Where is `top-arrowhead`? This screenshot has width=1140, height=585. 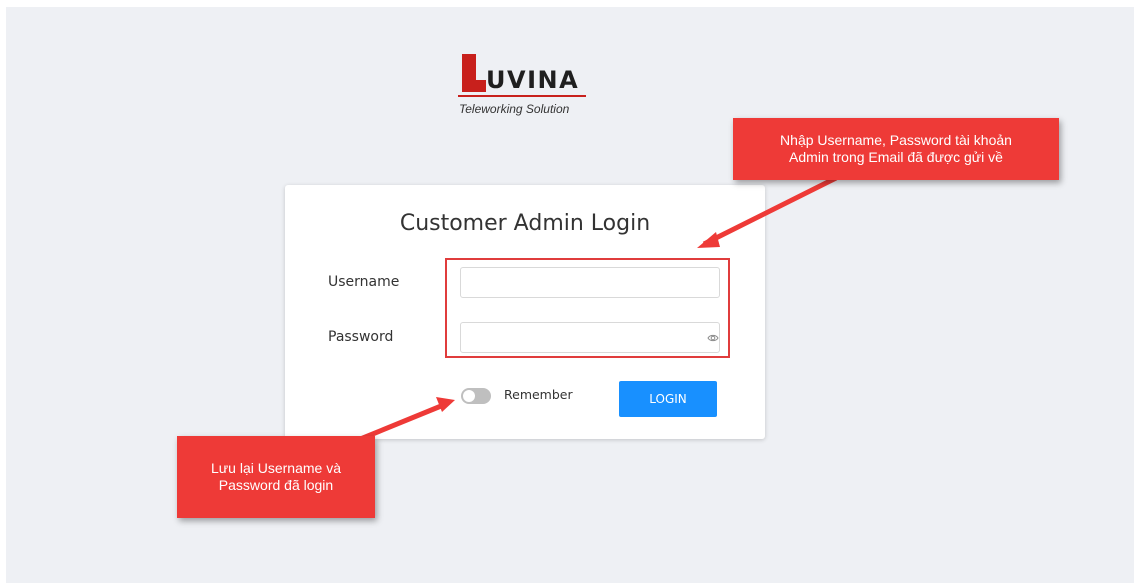
top-arrowhead is located at coordinates (708, 240).